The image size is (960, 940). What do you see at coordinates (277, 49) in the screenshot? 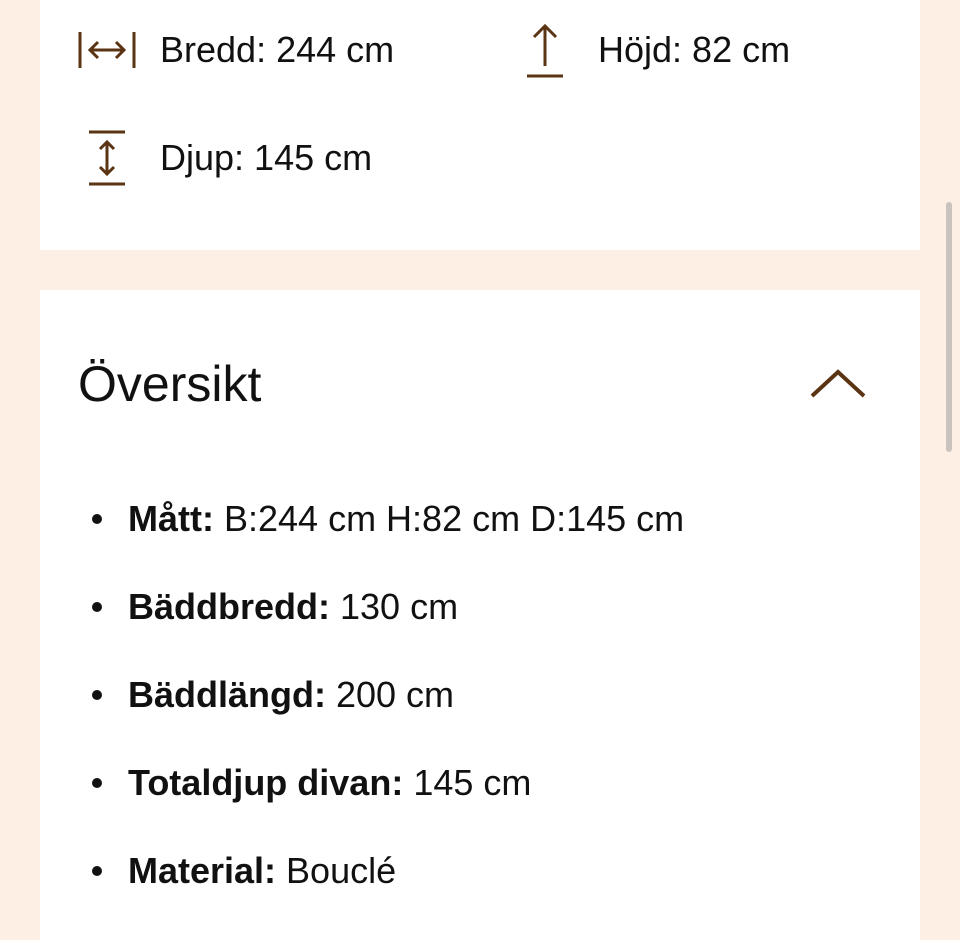
I see `dimension-width-text: Bredd: 244 cm` at bounding box center [277, 49].